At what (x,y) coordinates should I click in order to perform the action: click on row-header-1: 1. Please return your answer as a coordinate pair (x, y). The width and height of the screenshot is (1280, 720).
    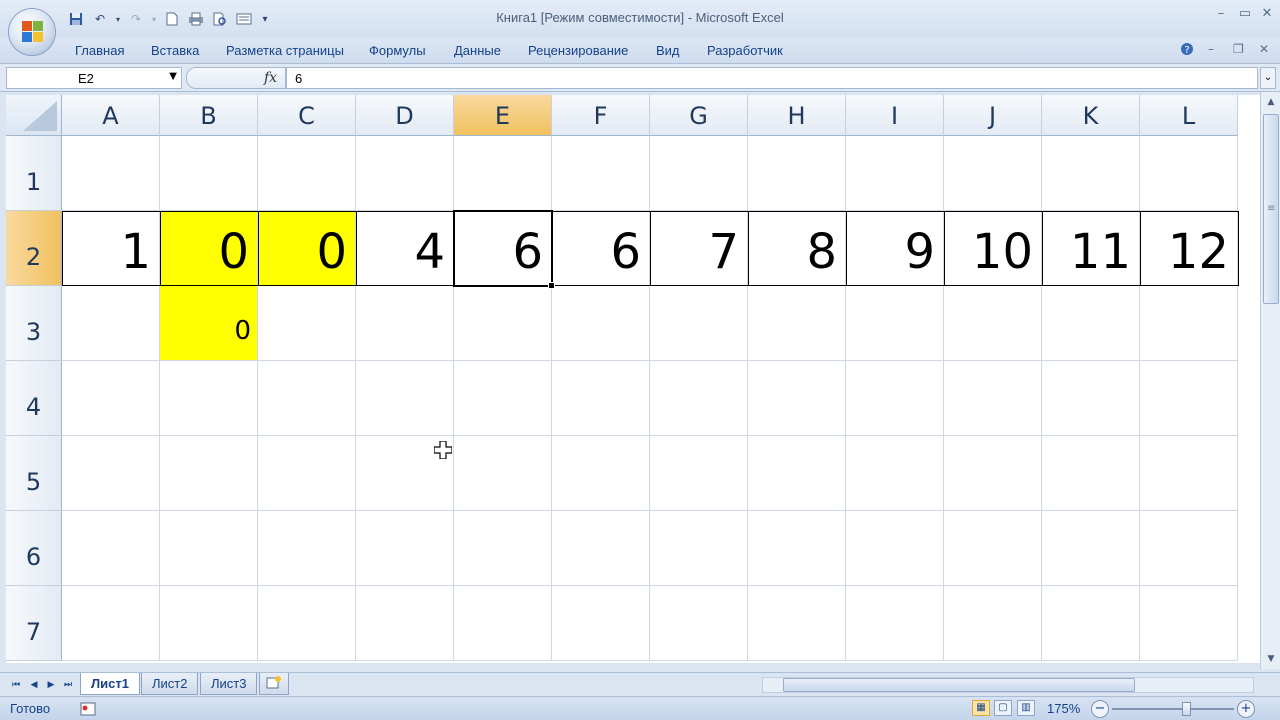
    Looking at the image, I should click on (34, 173).